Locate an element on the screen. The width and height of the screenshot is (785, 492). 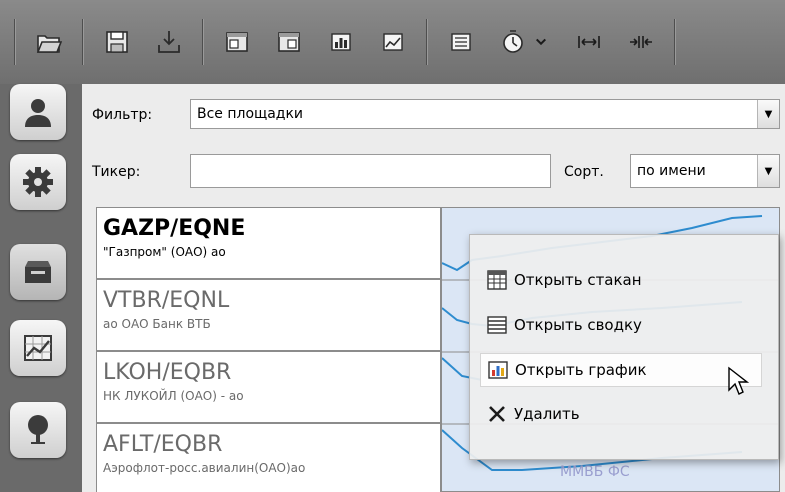
menu-item-open-order-book: Открыть стакан is located at coordinates (621, 280).